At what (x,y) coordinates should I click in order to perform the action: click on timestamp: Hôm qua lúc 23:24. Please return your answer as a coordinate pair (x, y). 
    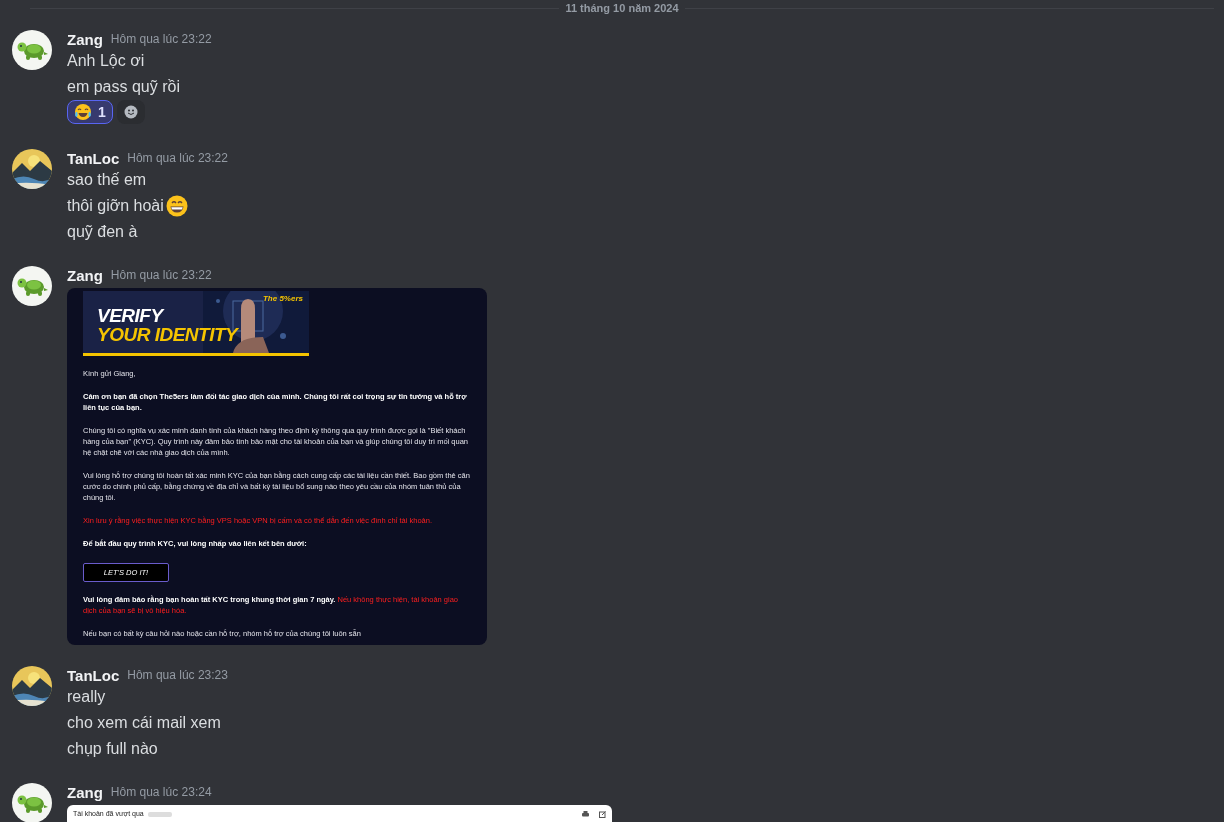
    Looking at the image, I should click on (161, 792).